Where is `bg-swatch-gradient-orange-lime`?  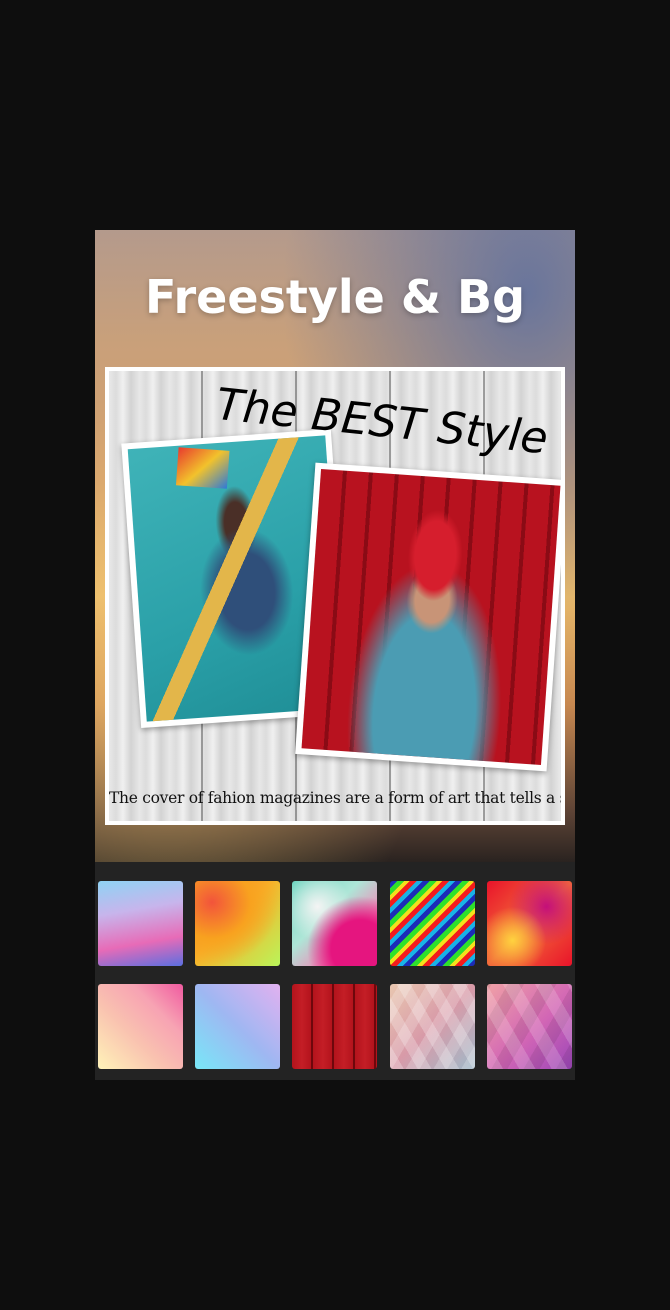
bg-swatch-gradient-orange-lime is located at coordinates (237, 923).